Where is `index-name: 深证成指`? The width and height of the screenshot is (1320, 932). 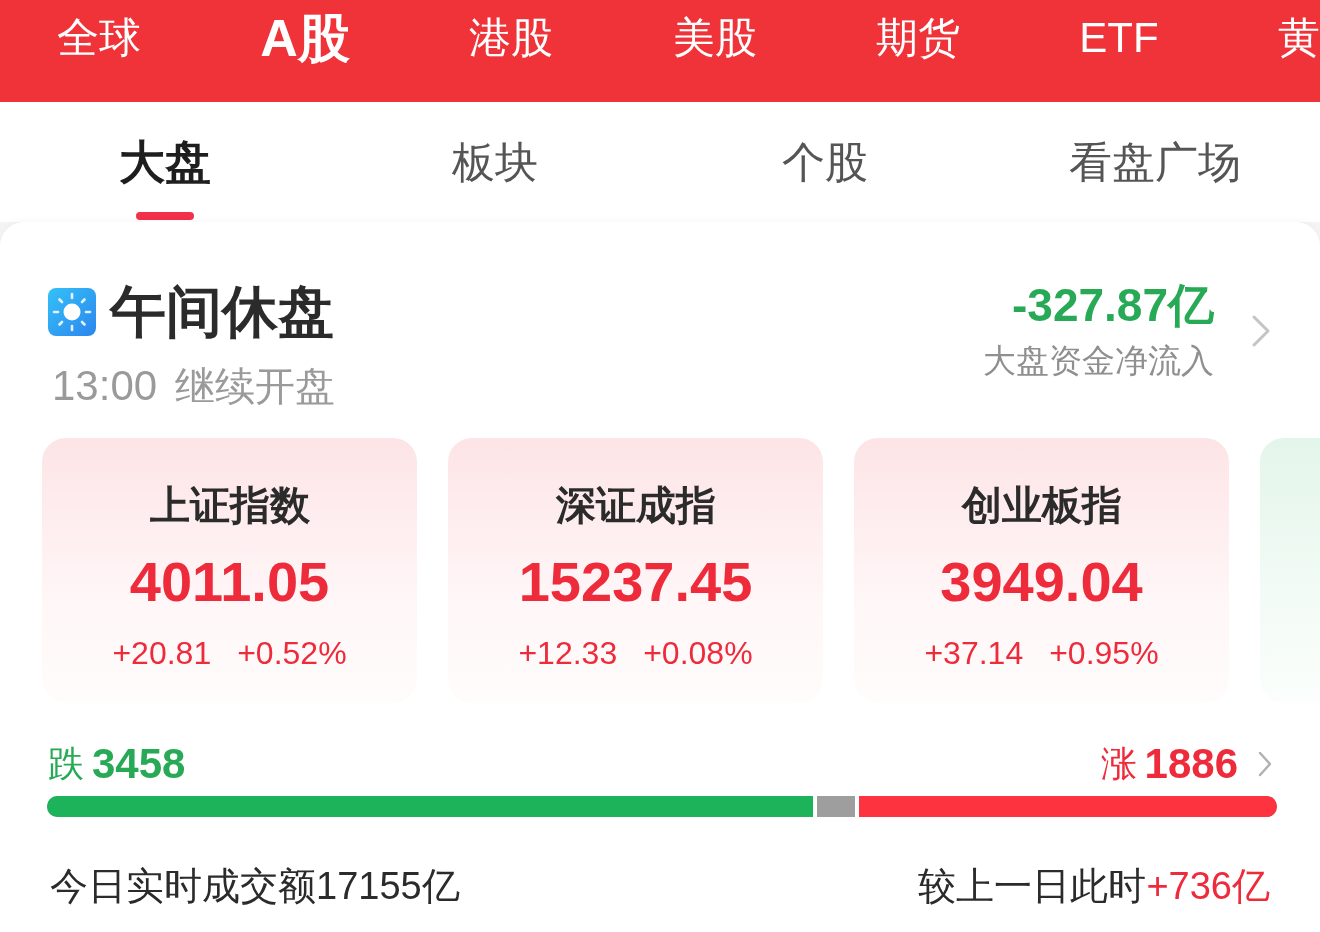
index-name: 深证成指 is located at coordinates (635, 505).